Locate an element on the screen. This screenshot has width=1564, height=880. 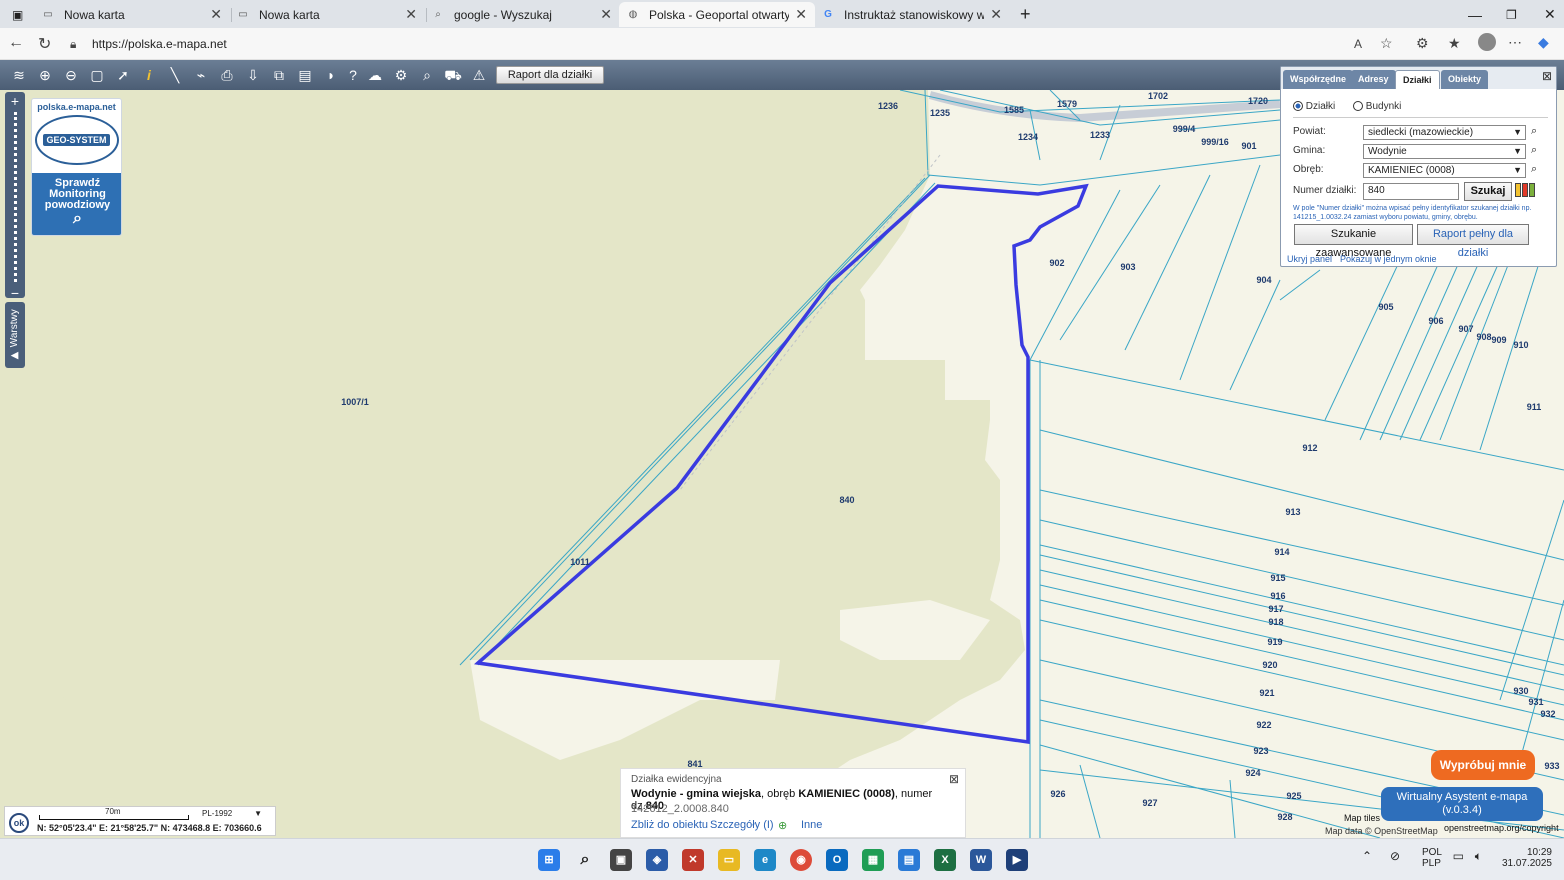
ok-button: ok is located at coordinates (19, 823).